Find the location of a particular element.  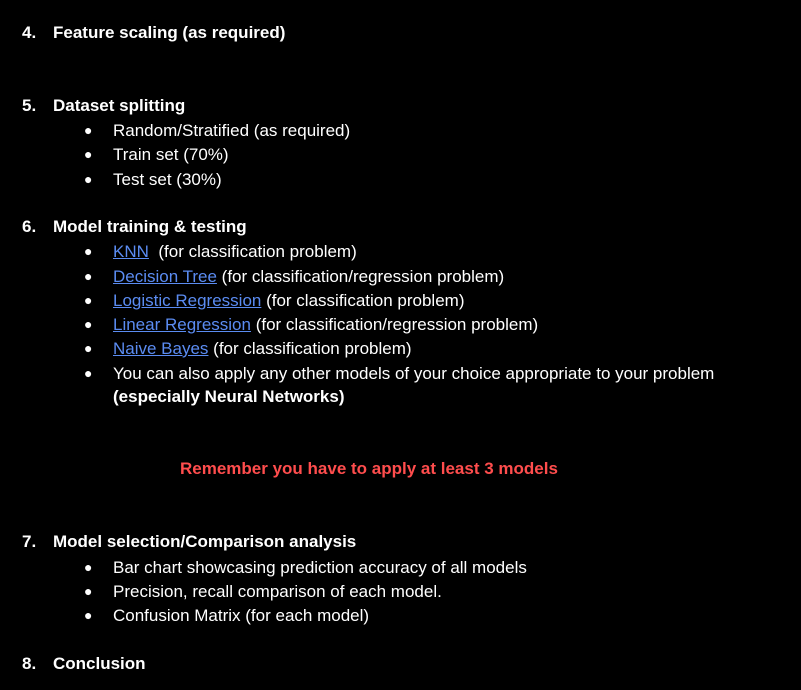

section-number: 4. is located at coordinates (29, 32).